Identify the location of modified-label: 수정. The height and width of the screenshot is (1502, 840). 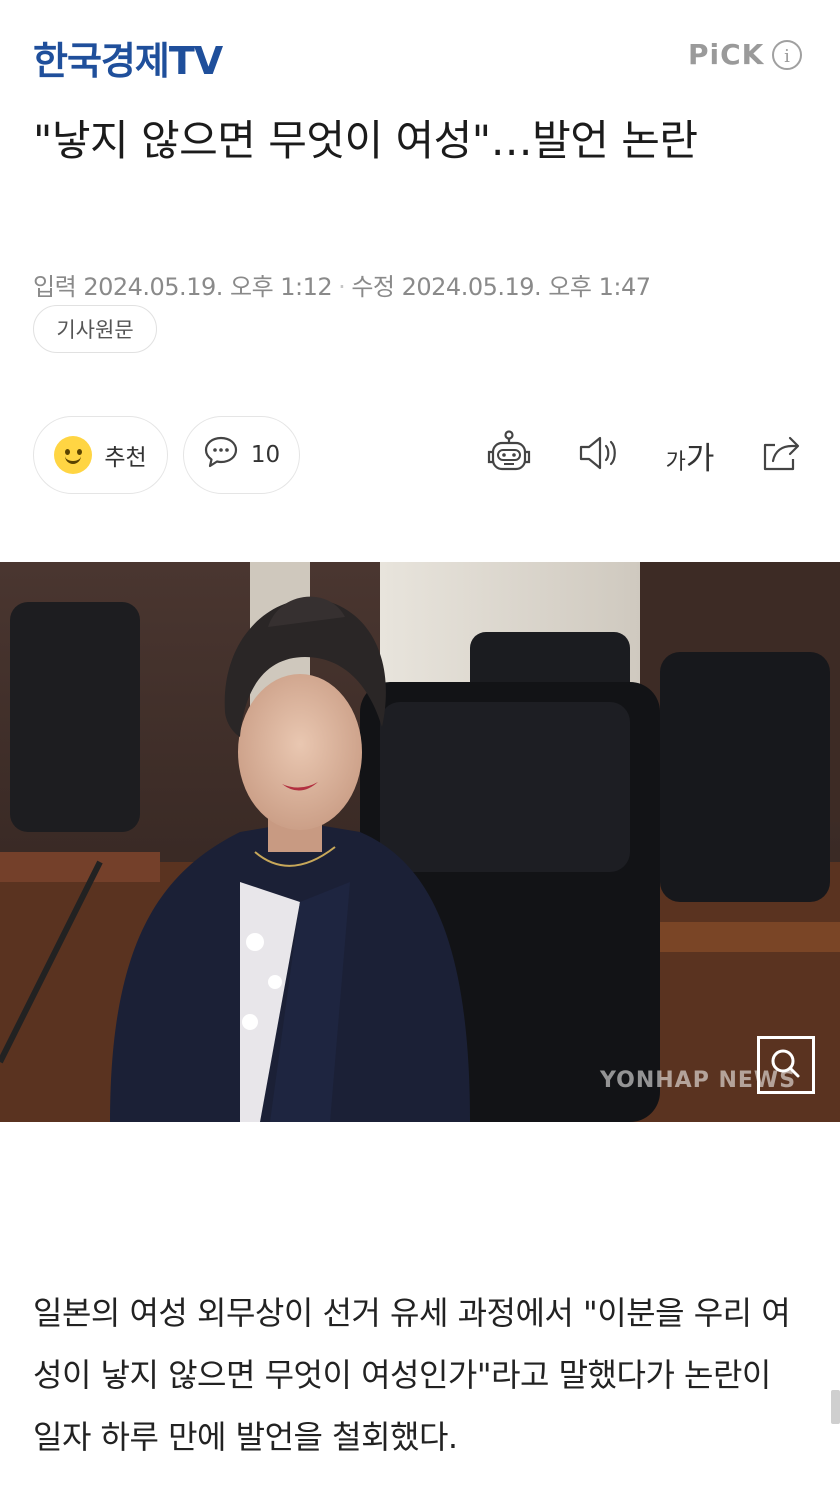
(373, 287).